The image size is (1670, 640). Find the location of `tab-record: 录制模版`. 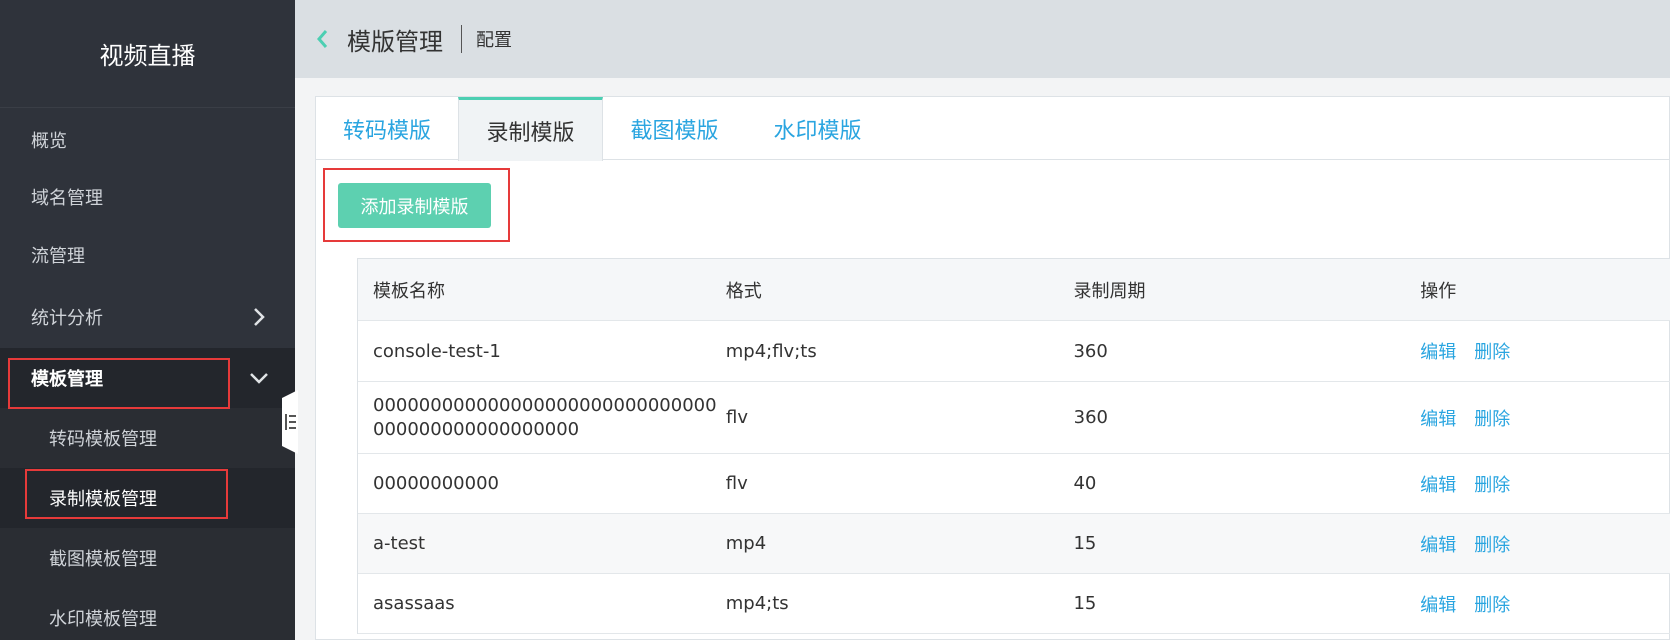

tab-record: 录制模版 is located at coordinates (530, 129).